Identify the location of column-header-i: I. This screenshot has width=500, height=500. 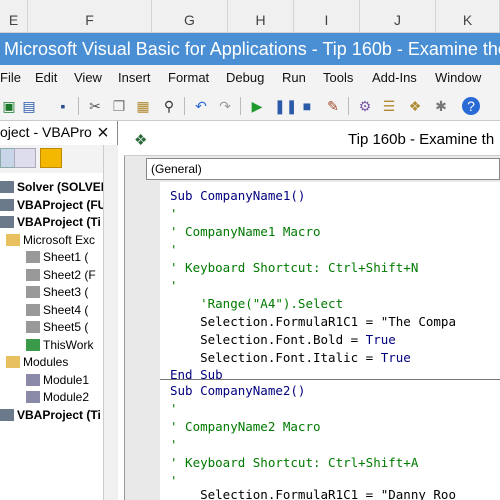
(327, 16).